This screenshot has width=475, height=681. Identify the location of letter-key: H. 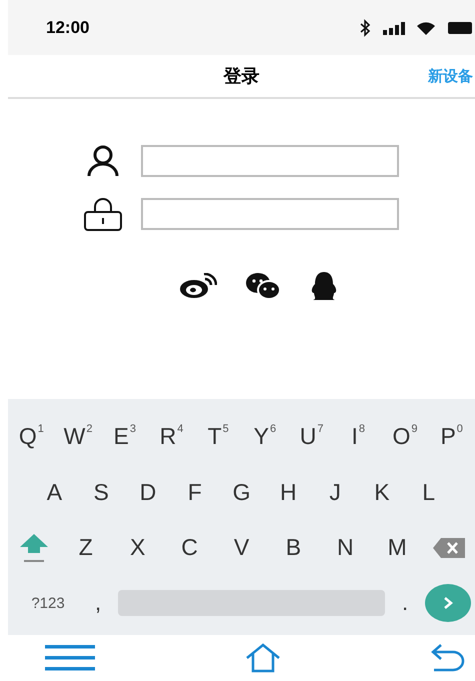
(288, 492).